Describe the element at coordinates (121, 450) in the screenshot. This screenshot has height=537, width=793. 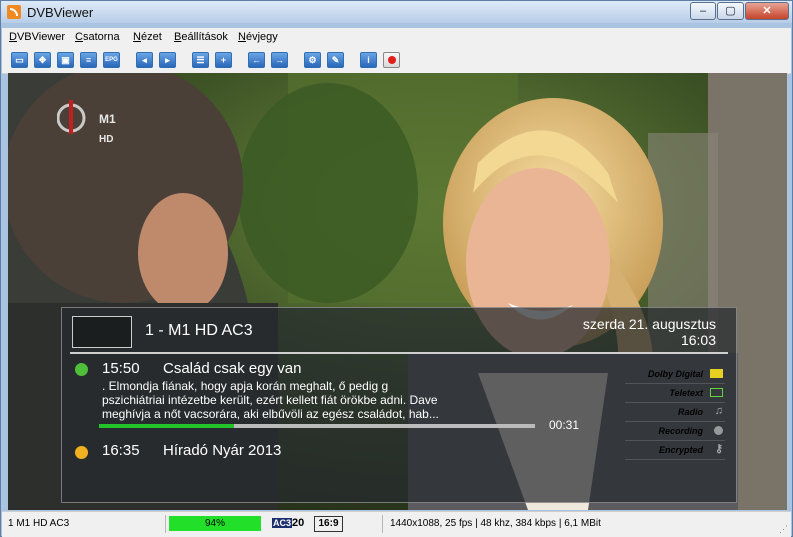
I see `next-program-start: 16:35` at that location.